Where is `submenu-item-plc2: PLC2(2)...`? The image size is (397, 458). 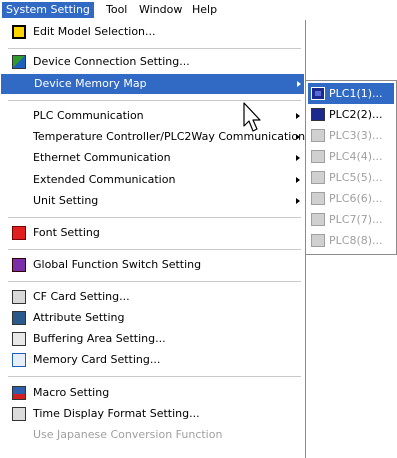
submenu-item-plc2: PLC2(2)... is located at coordinates (351, 114).